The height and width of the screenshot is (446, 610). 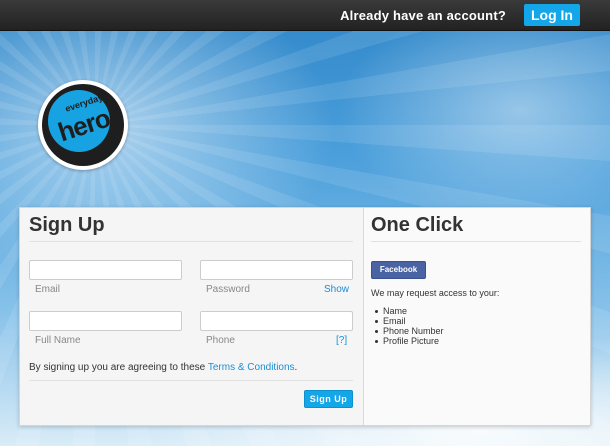 What do you see at coordinates (228, 289) in the screenshot?
I see `password-label: Password` at bounding box center [228, 289].